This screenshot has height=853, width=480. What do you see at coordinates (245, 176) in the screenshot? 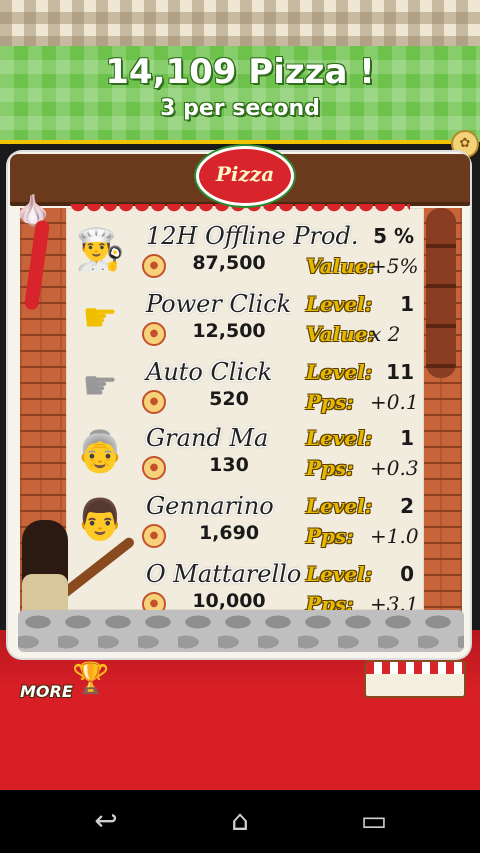
I see `pizza-logo: Pizza` at bounding box center [245, 176].